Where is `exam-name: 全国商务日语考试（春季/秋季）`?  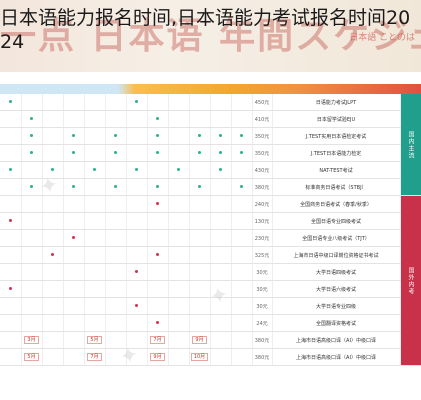 exam-name: 全国商务日语考试（春季/秋季） is located at coordinates (336, 204).